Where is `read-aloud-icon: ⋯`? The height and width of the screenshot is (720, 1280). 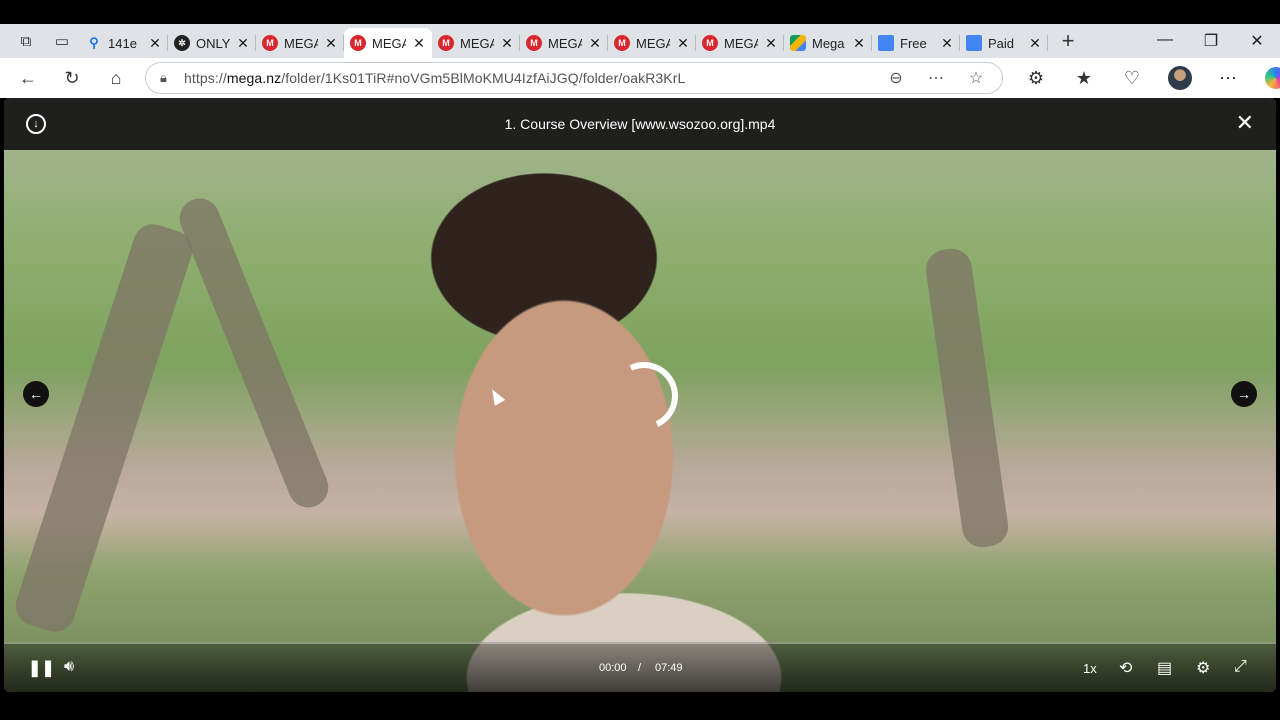 read-aloud-icon: ⋯ is located at coordinates (936, 78).